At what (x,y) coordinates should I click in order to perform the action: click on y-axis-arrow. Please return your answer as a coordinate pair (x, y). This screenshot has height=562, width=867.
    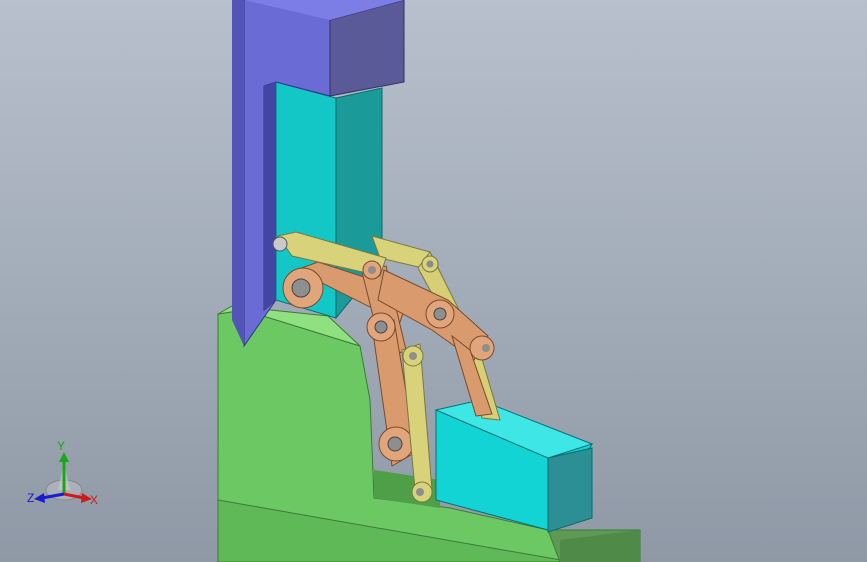
    Looking at the image, I should click on (64, 457).